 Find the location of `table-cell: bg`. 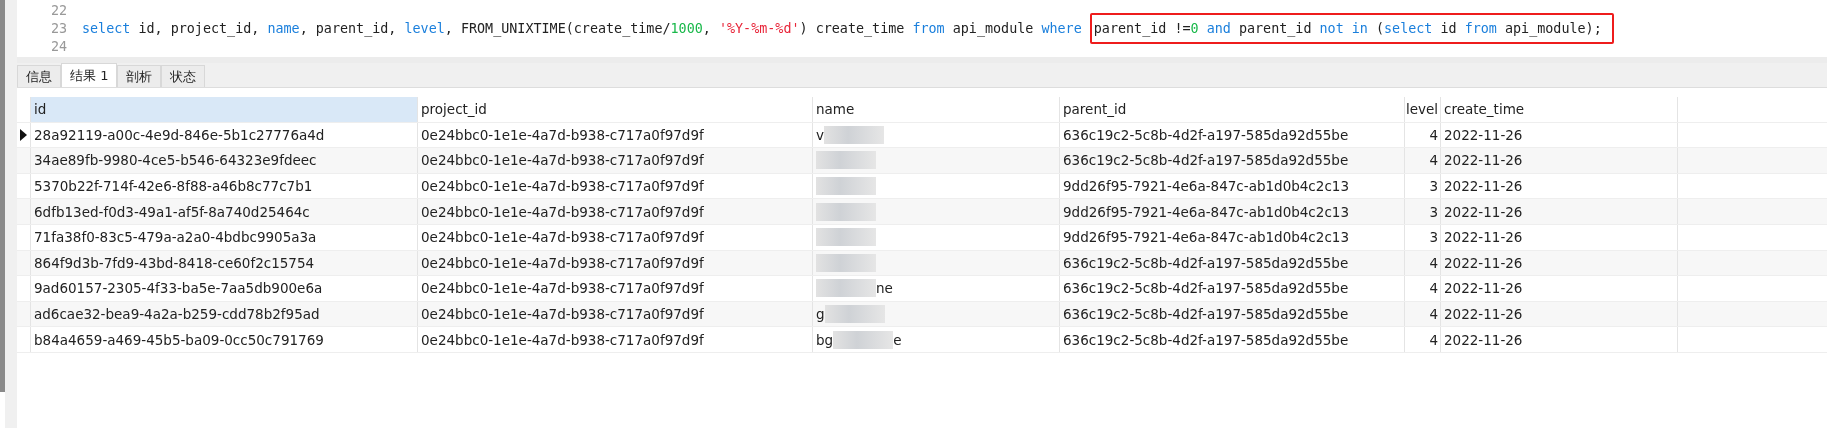

table-cell: bg is located at coordinates (825, 339).